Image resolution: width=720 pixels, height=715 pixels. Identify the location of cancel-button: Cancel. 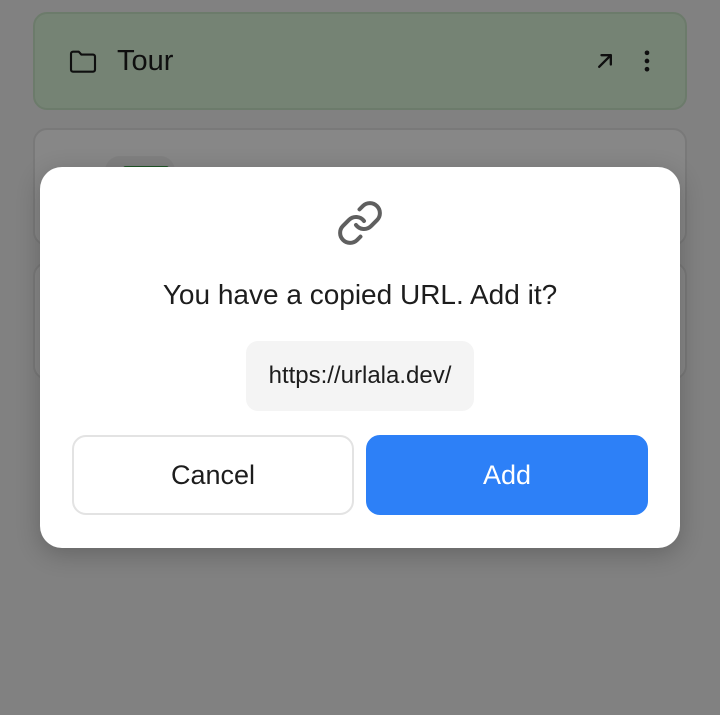
(213, 475).